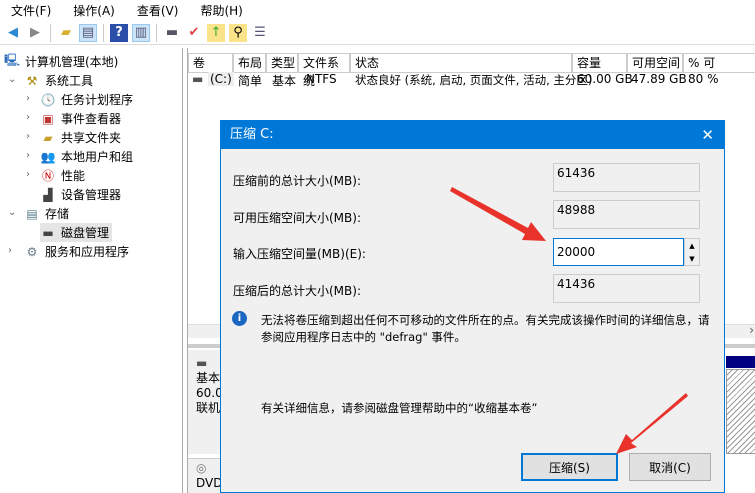 This screenshot has height=493, width=755. Describe the element at coordinates (48, 137) in the screenshot. I see `shared-folder-icon: ▰` at that location.